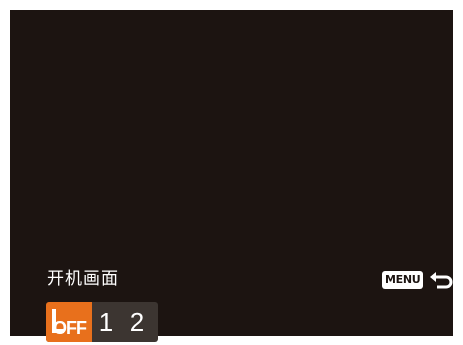  I want to click on off-icon: OFF, so click(69, 323).